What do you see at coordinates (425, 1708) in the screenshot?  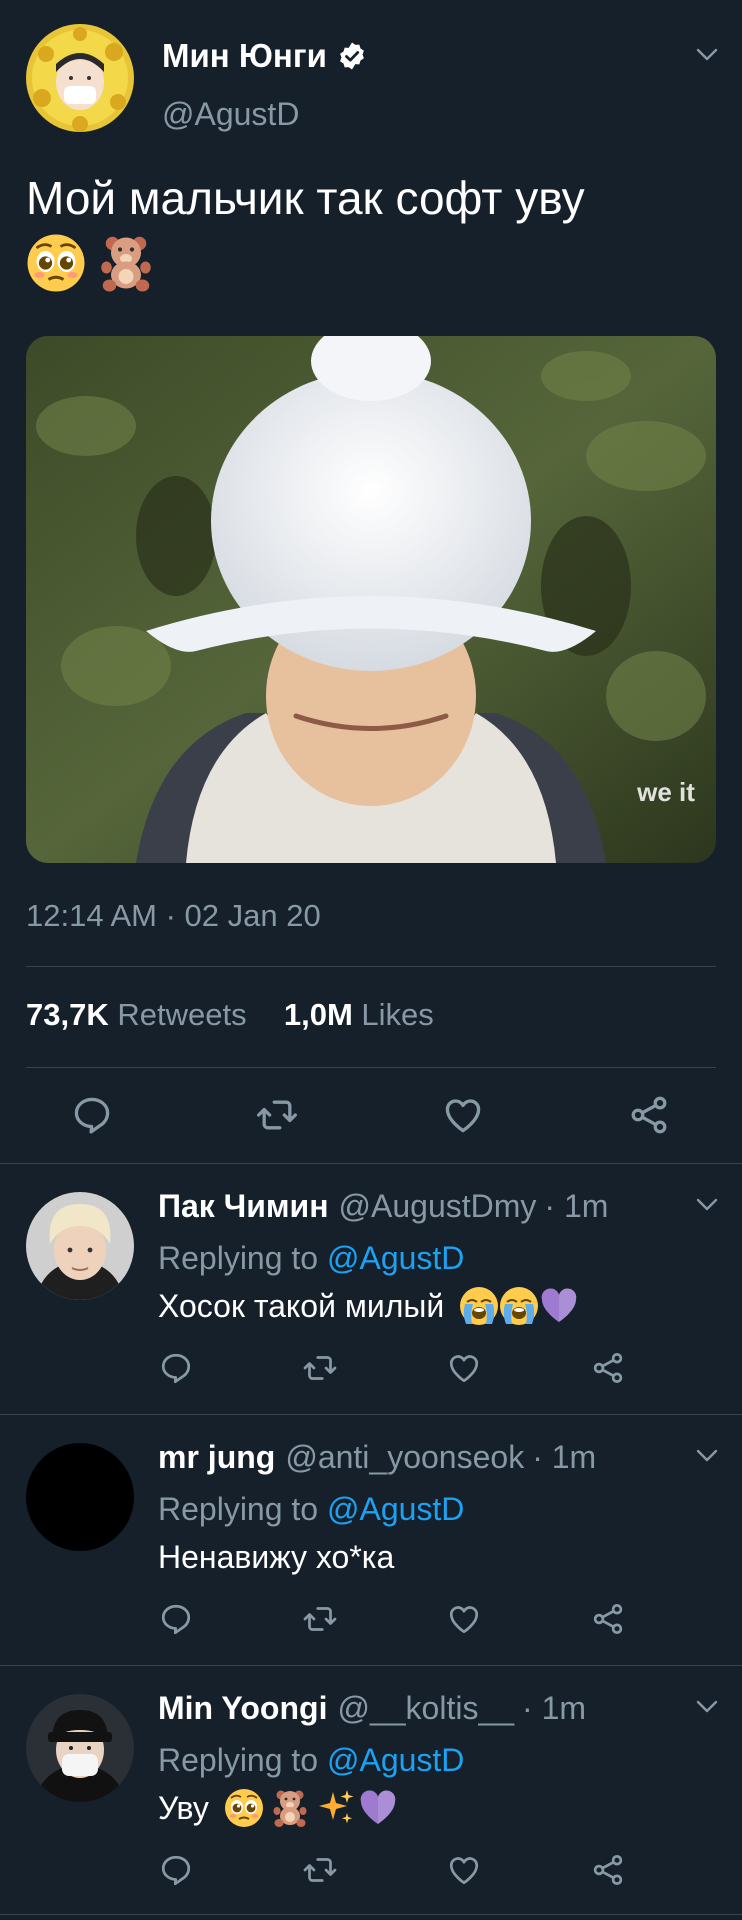 I see `reply-handle: @__koltis__` at bounding box center [425, 1708].